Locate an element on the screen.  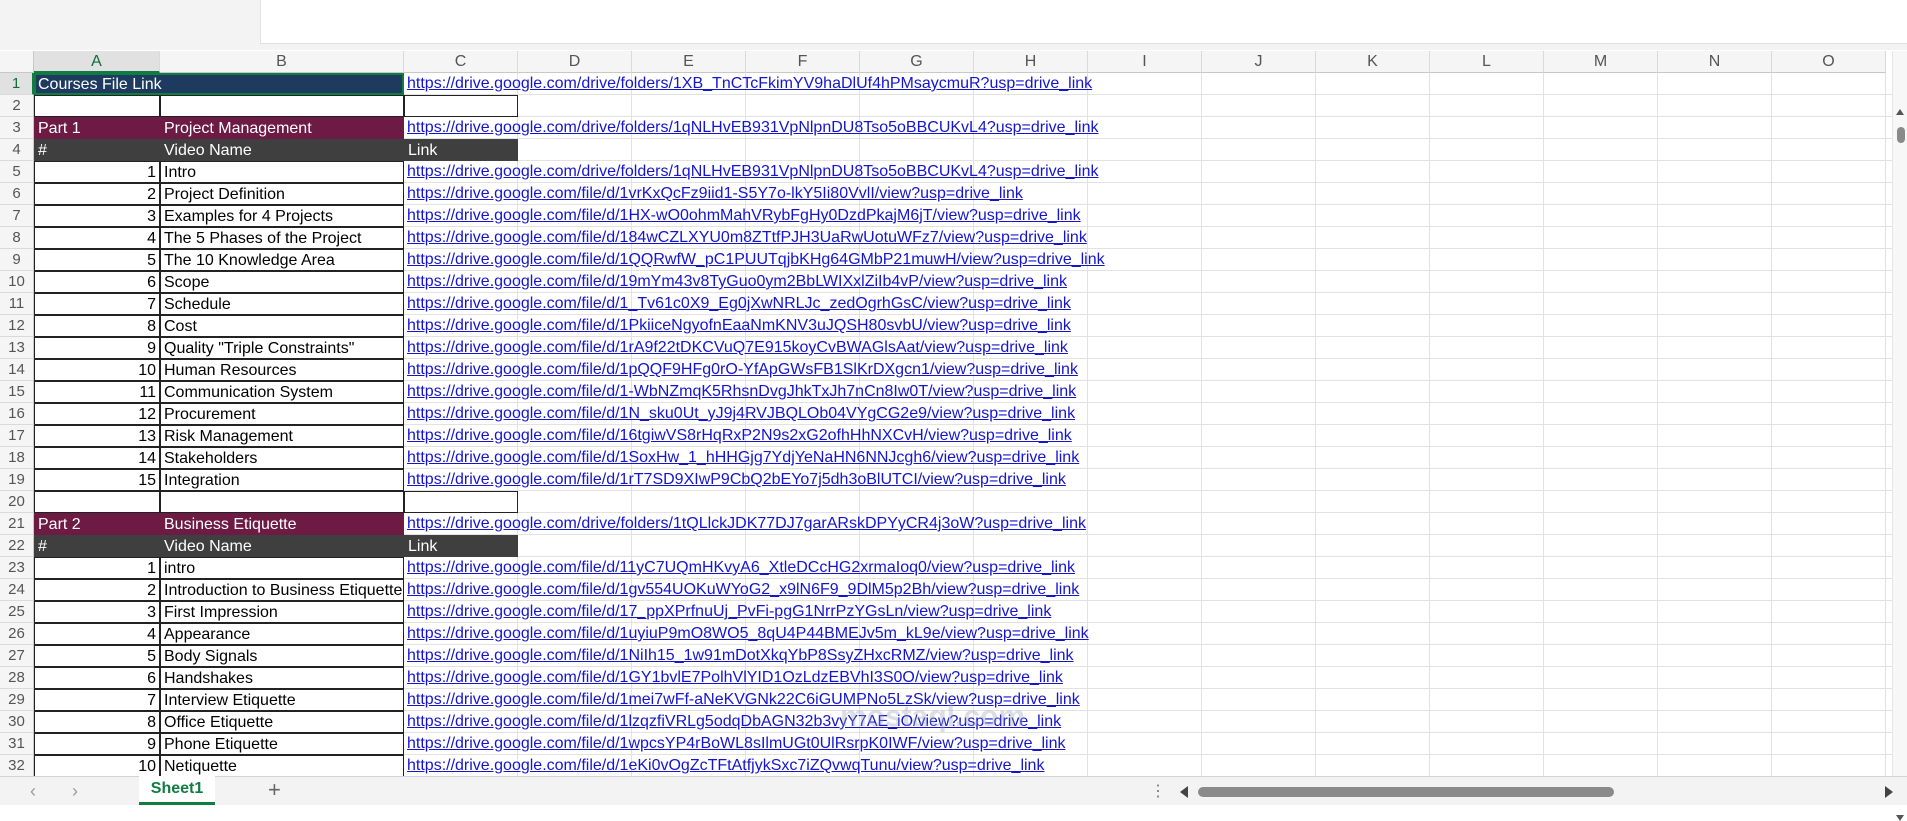
video-number: 6 is located at coordinates (97, 678).